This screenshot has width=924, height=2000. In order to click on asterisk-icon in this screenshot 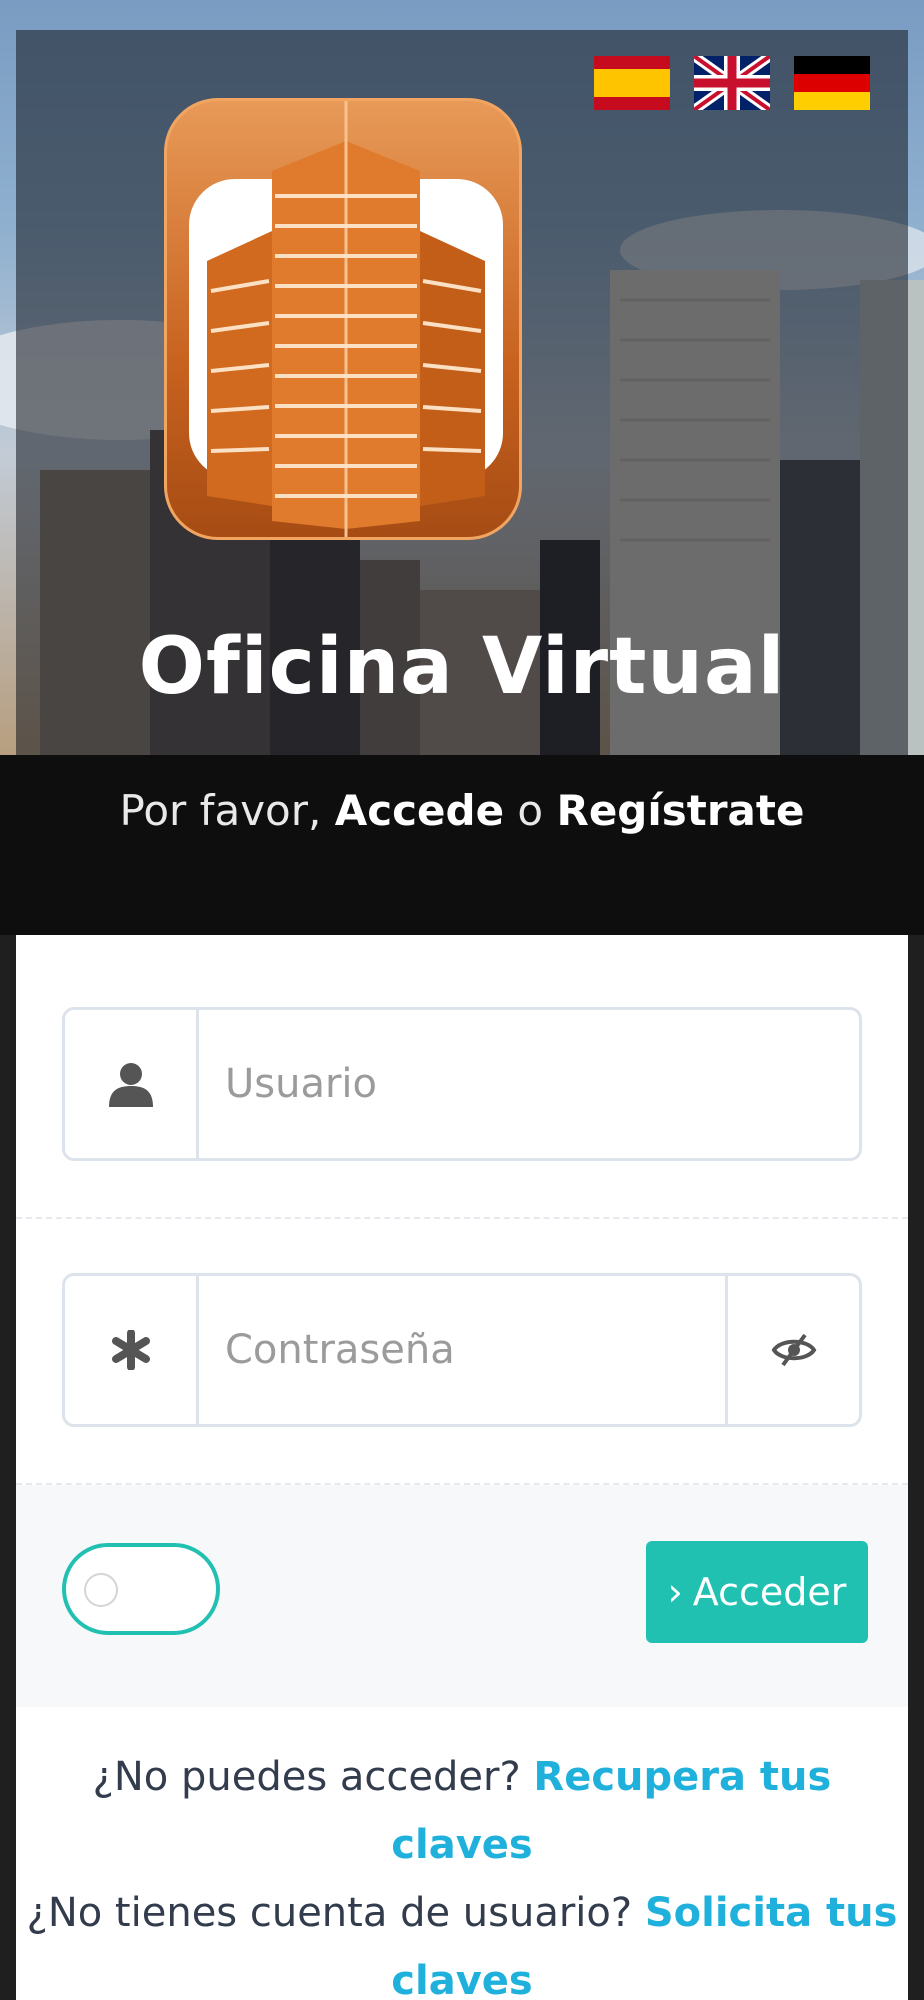, I will do `click(130, 1350)`.